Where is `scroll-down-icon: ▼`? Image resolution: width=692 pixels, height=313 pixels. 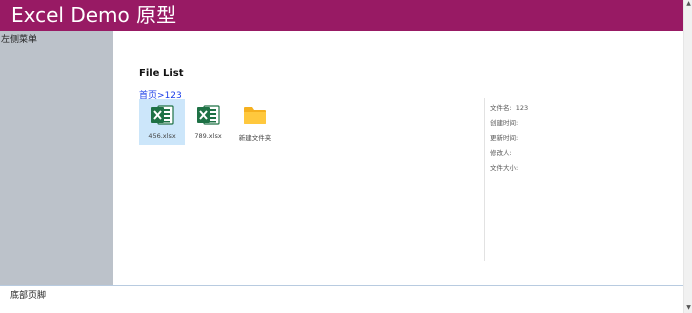
scroll-down-icon: ▼ is located at coordinates (688, 308).